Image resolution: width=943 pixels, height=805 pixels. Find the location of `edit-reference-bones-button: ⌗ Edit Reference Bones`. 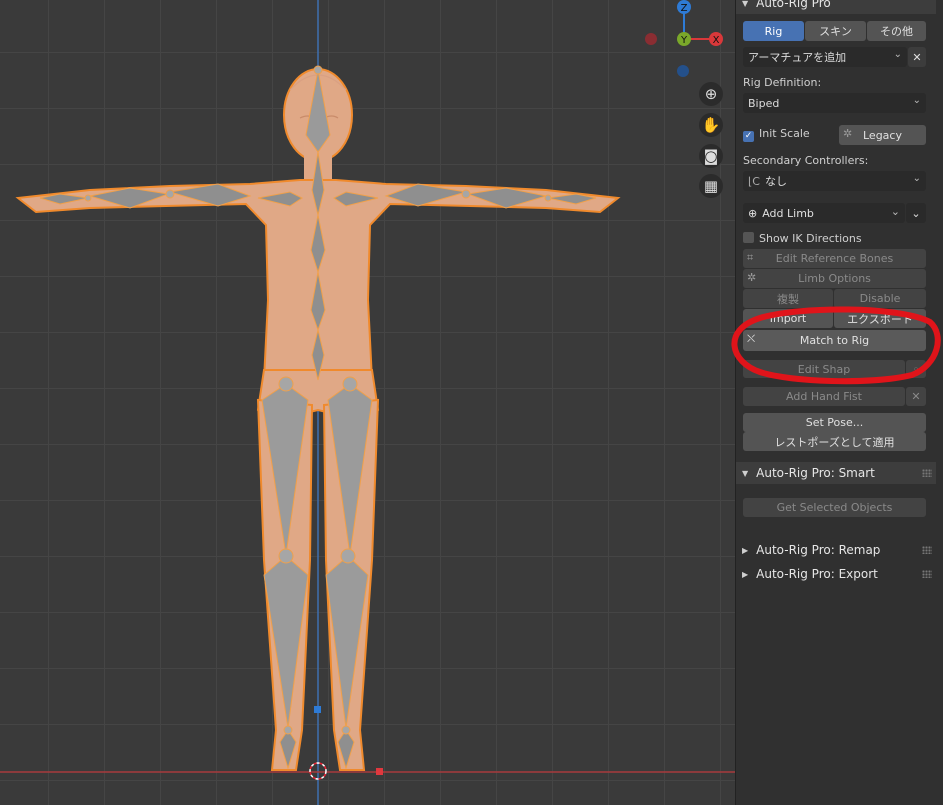

edit-reference-bones-button: ⌗ Edit Reference Bones is located at coordinates (834, 258).